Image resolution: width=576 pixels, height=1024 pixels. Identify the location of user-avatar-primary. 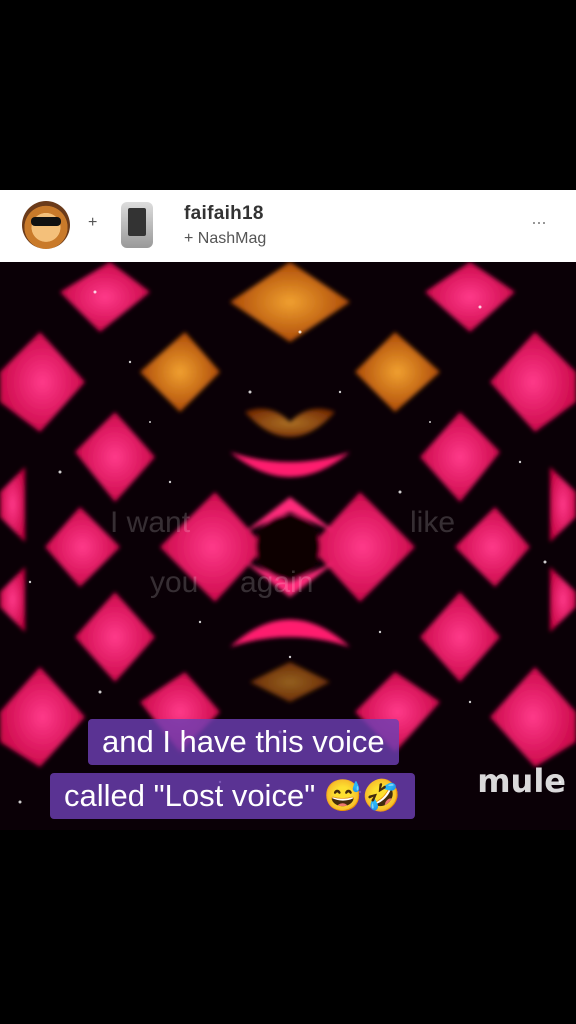
(46, 225).